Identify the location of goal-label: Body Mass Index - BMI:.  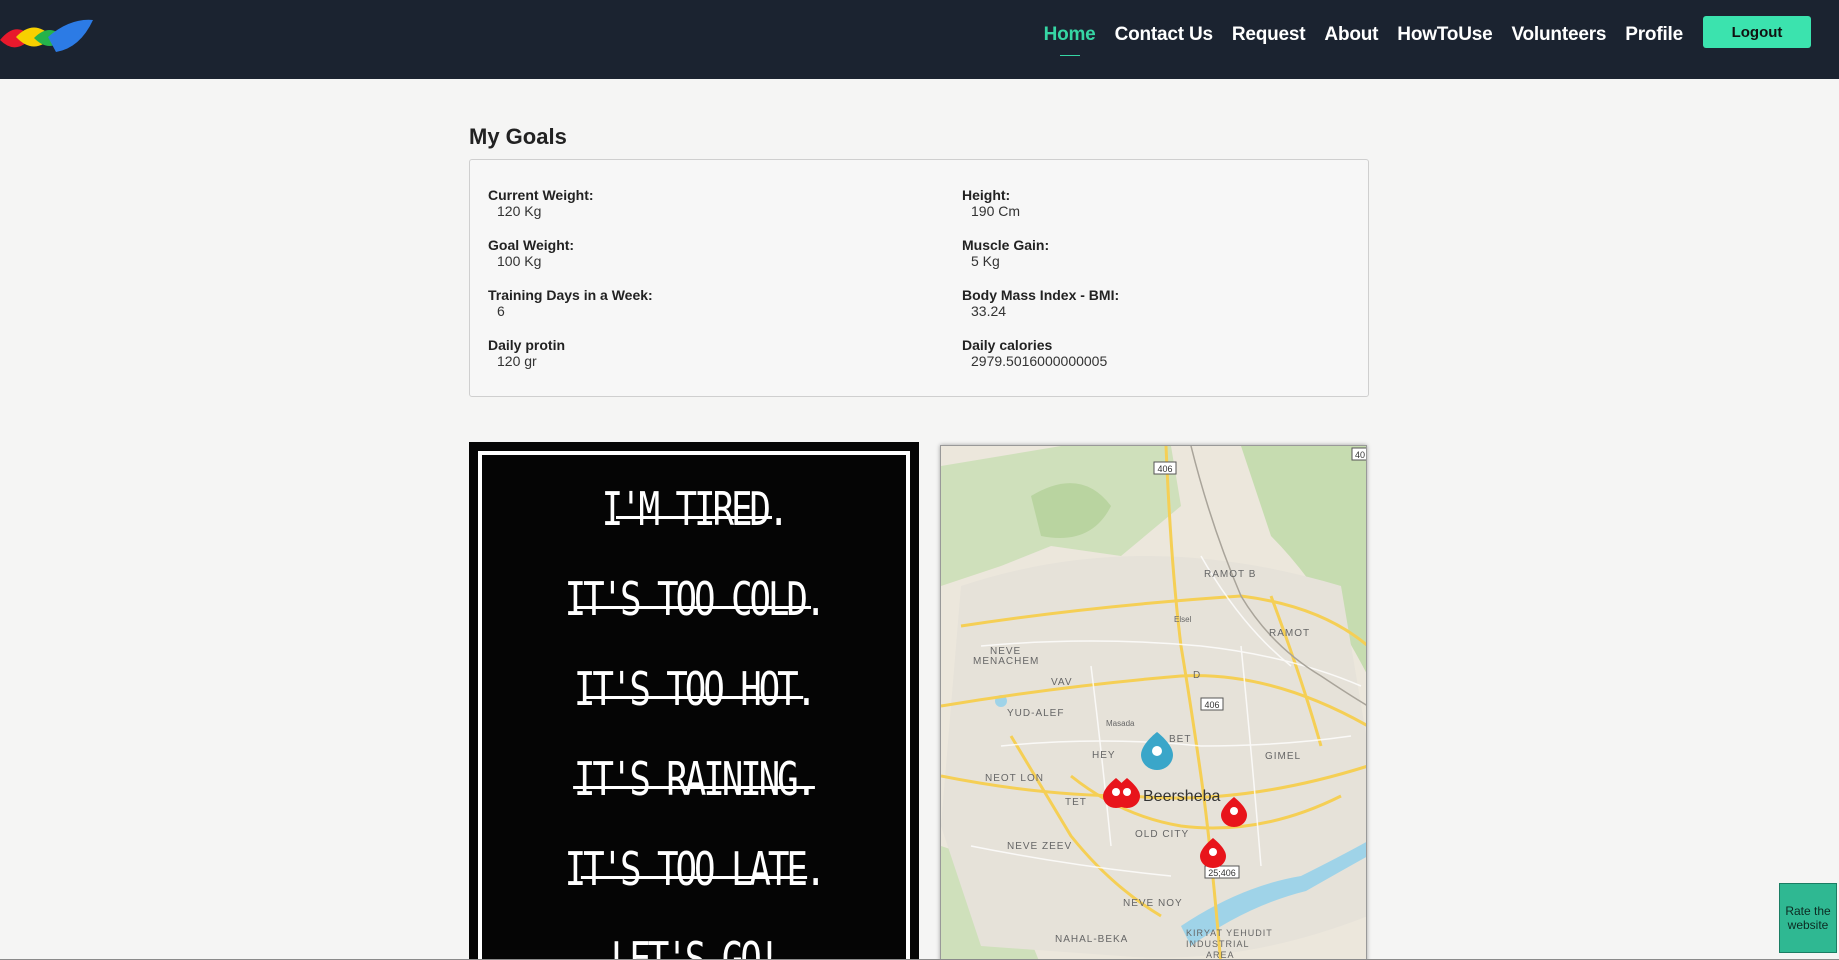
(1041, 295).